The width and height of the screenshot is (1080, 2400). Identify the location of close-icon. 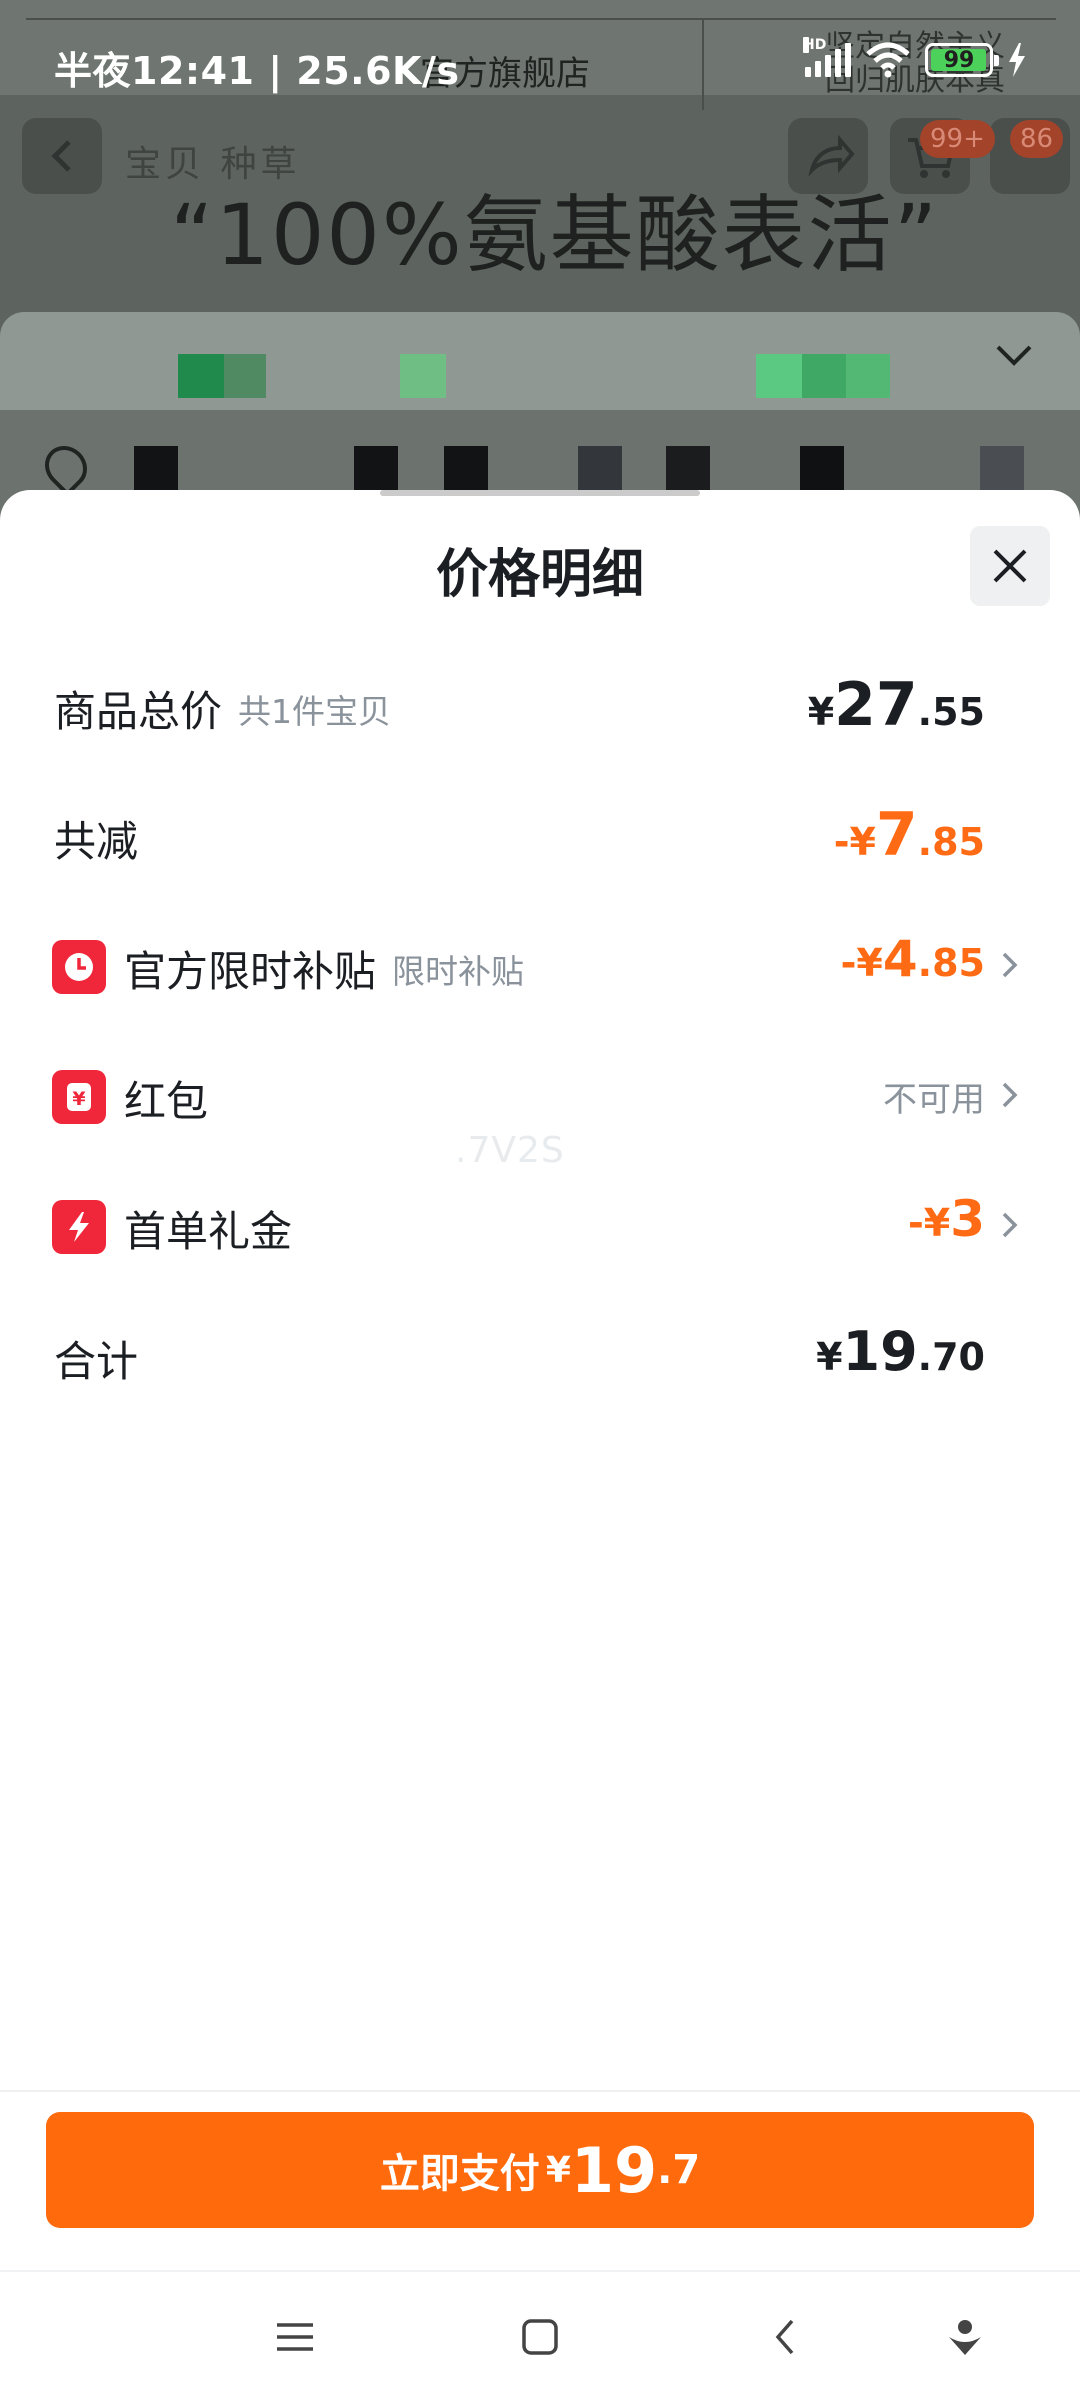
(1010, 566).